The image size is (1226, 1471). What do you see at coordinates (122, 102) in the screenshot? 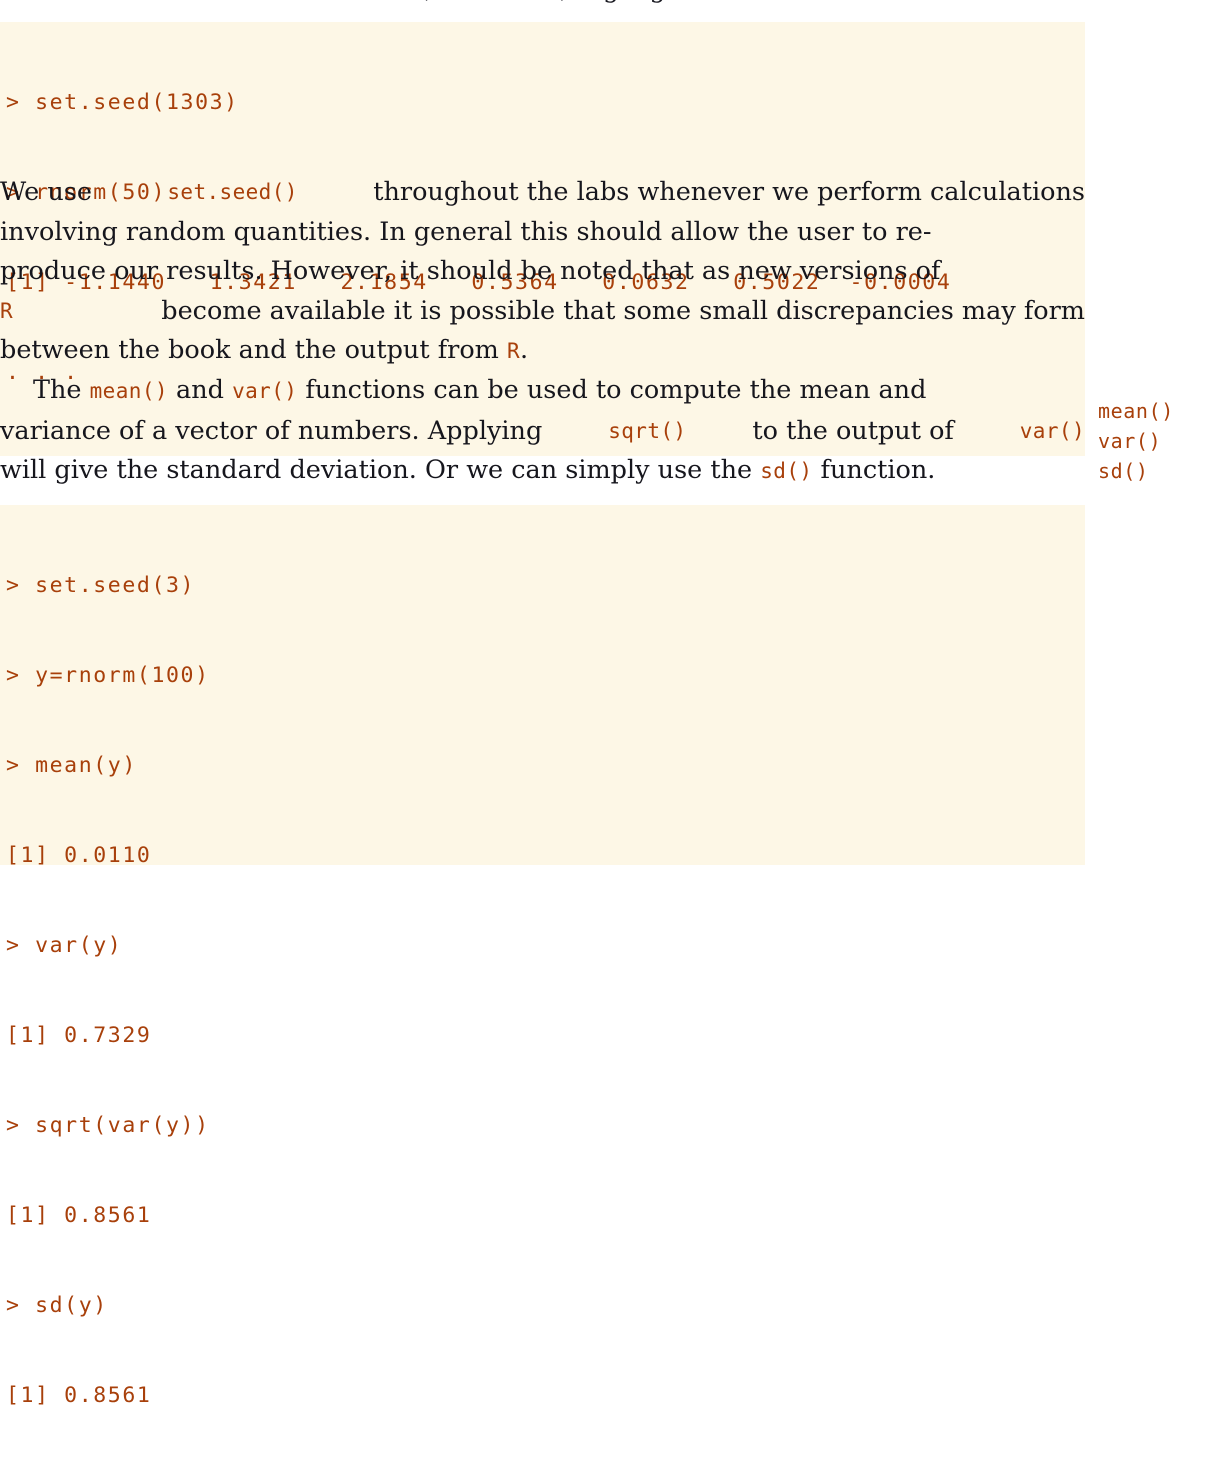
I see `code-line: > set.seed(1303)` at bounding box center [122, 102].